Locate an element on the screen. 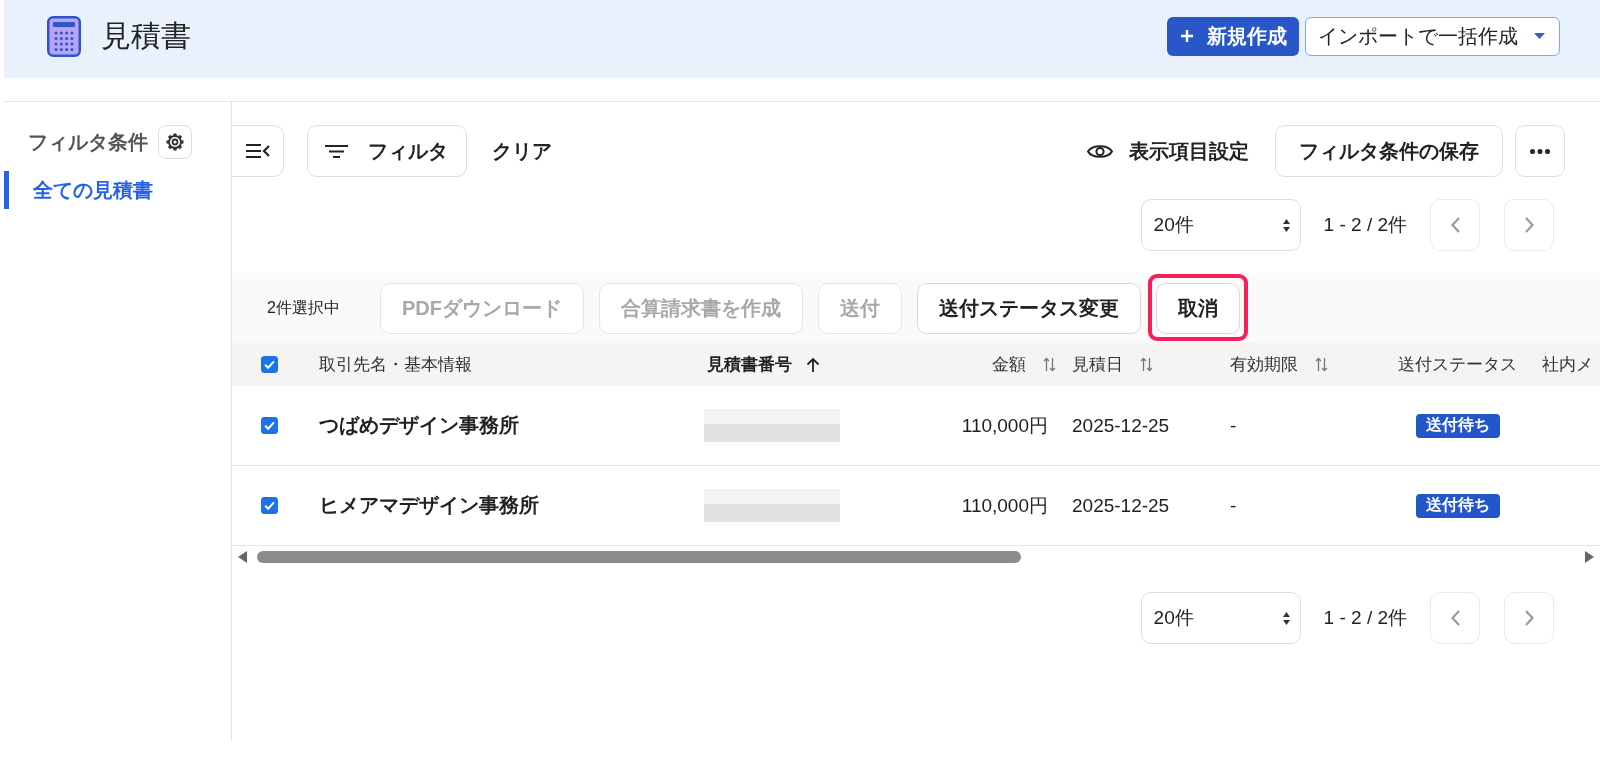 This screenshot has height=774, width=1600. client-name: つばめデザイン事務所 is located at coordinates (419, 425).